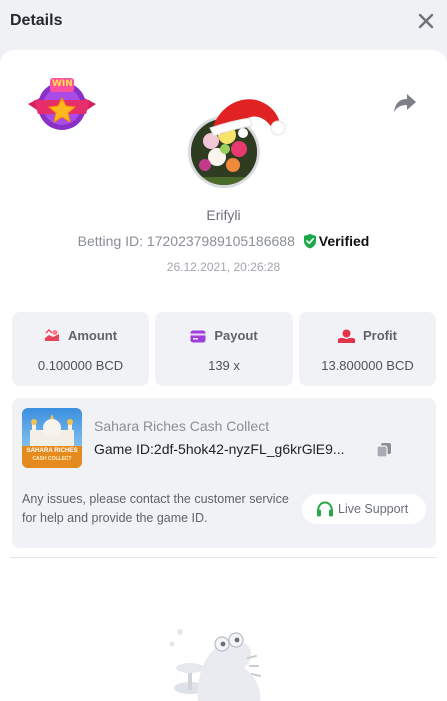 This screenshot has height=701, width=447. What do you see at coordinates (344, 241) in the screenshot?
I see `verified-label: Verified` at bounding box center [344, 241].